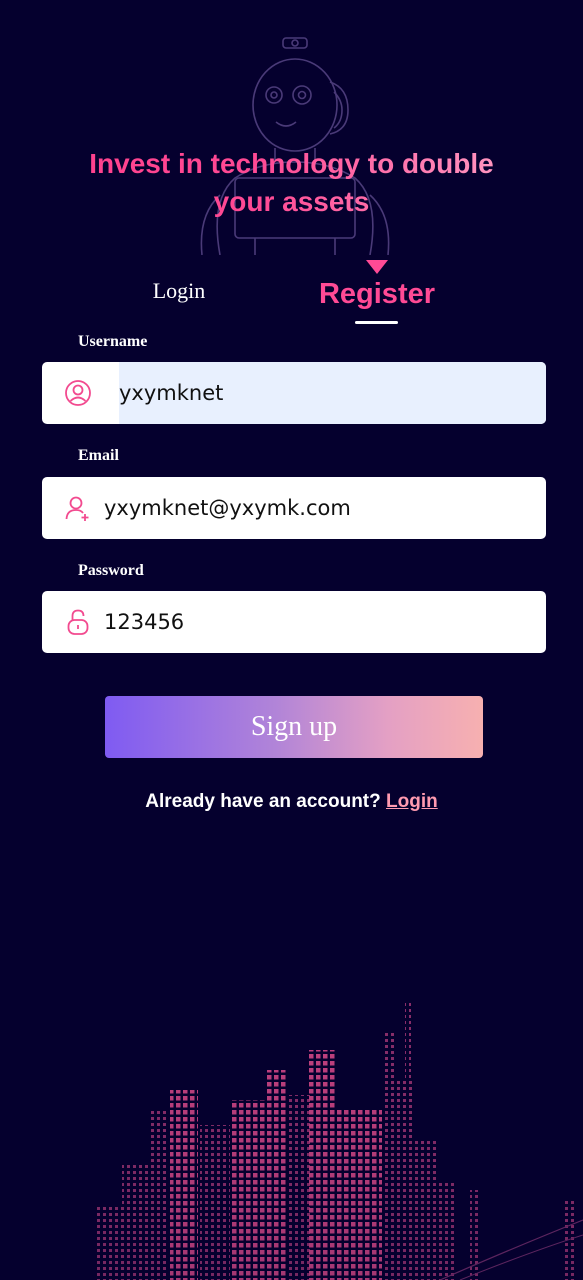  What do you see at coordinates (329, 393) in the screenshot?
I see `username-input` at bounding box center [329, 393].